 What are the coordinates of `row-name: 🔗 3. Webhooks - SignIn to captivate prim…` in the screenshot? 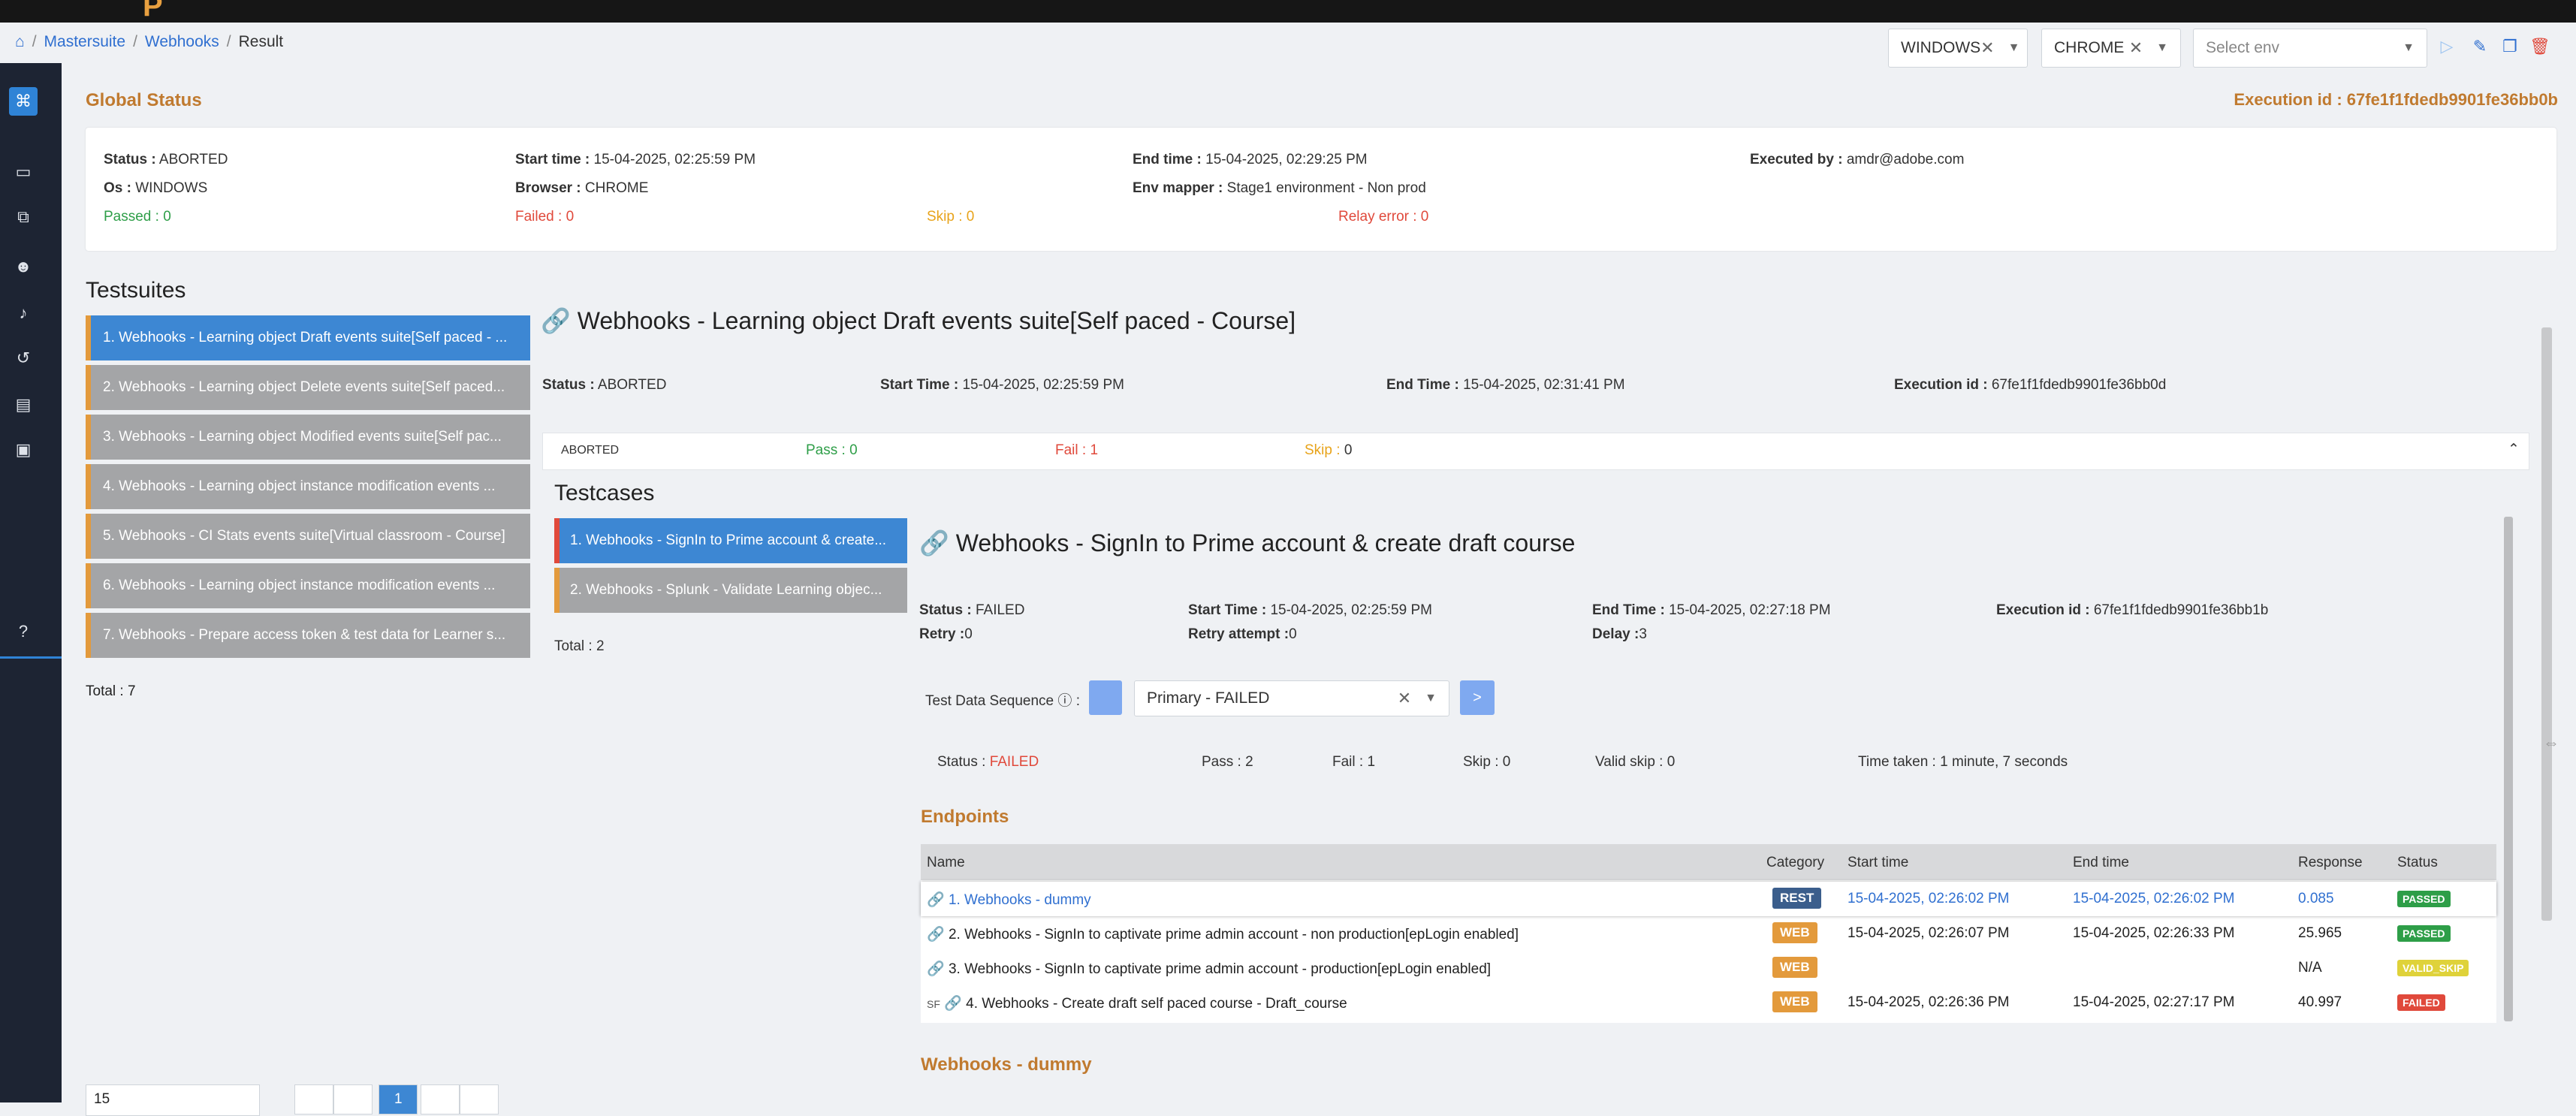 It's located at (1209, 969).